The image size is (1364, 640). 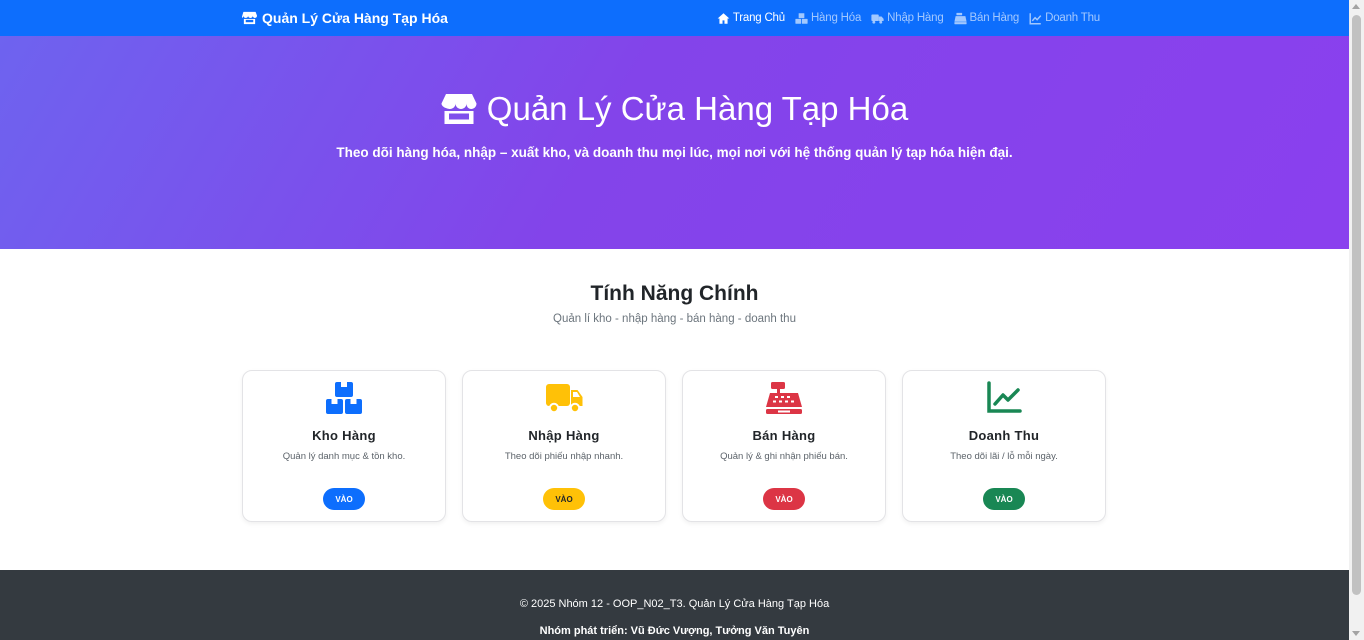 I want to click on nav-link-label: Doanh Thu, so click(x=1072, y=18).